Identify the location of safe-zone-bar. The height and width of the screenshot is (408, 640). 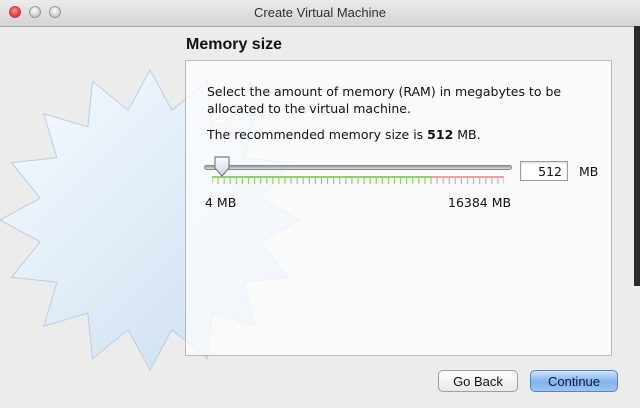
(321, 177).